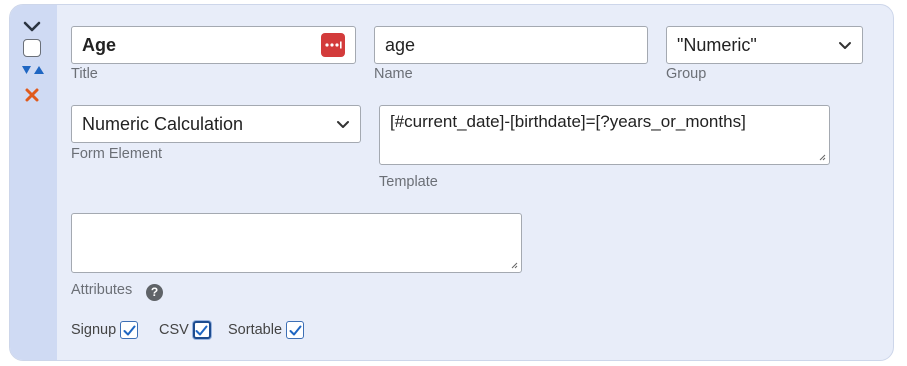 Image resolution: width=907 pixels, height=366 pixels. What do you see at coordinates (174, 330) in the screenshot?
I see `csv-label: CSV` at bounding box center [174, 330].